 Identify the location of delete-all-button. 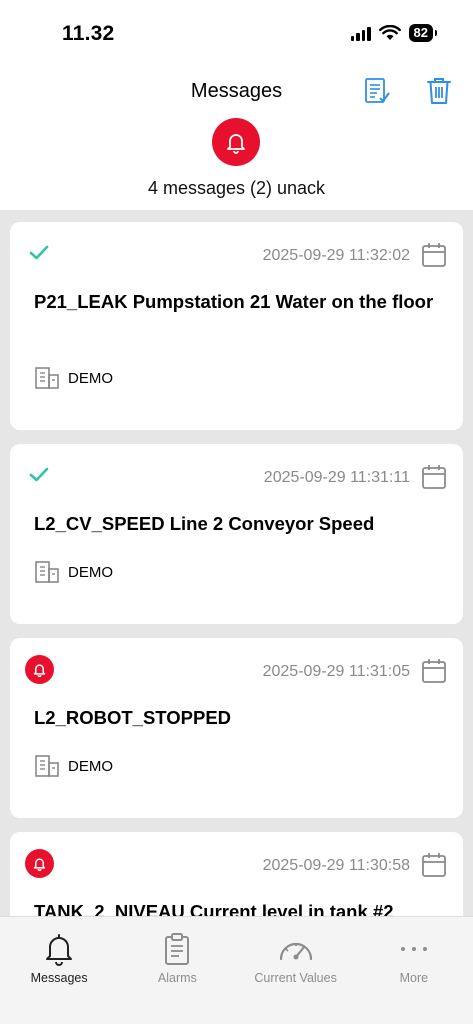
(439, 91).